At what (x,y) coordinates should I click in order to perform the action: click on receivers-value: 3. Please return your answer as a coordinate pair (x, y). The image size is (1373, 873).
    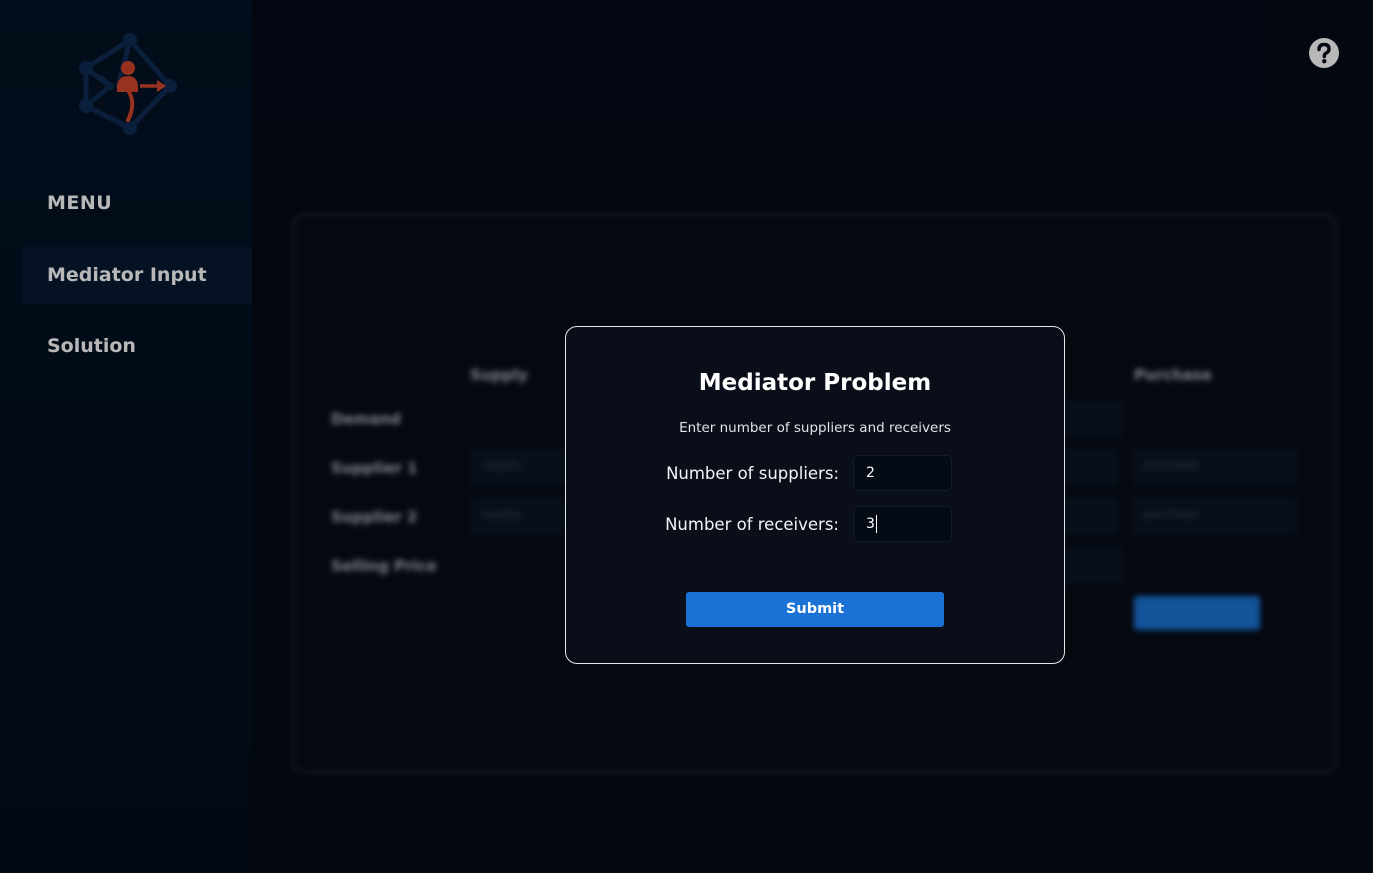
    Looking at the image, I should click on (870, 524).